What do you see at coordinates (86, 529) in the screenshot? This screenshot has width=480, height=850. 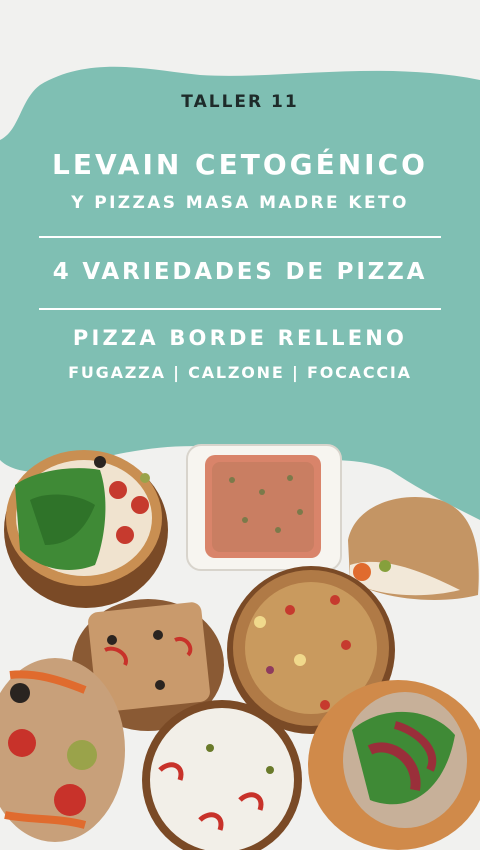 I see `pizza-arugula-pepperoni-image` at bounding box center [86, 529].